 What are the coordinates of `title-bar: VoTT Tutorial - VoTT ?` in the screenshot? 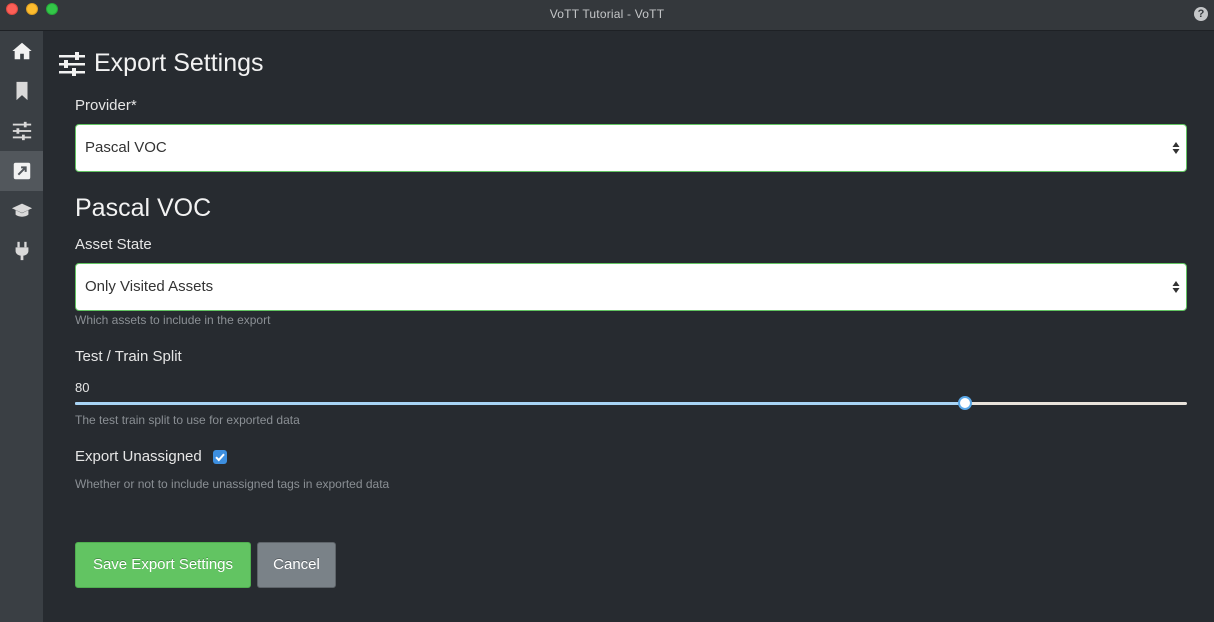 It's located at (607, 15).